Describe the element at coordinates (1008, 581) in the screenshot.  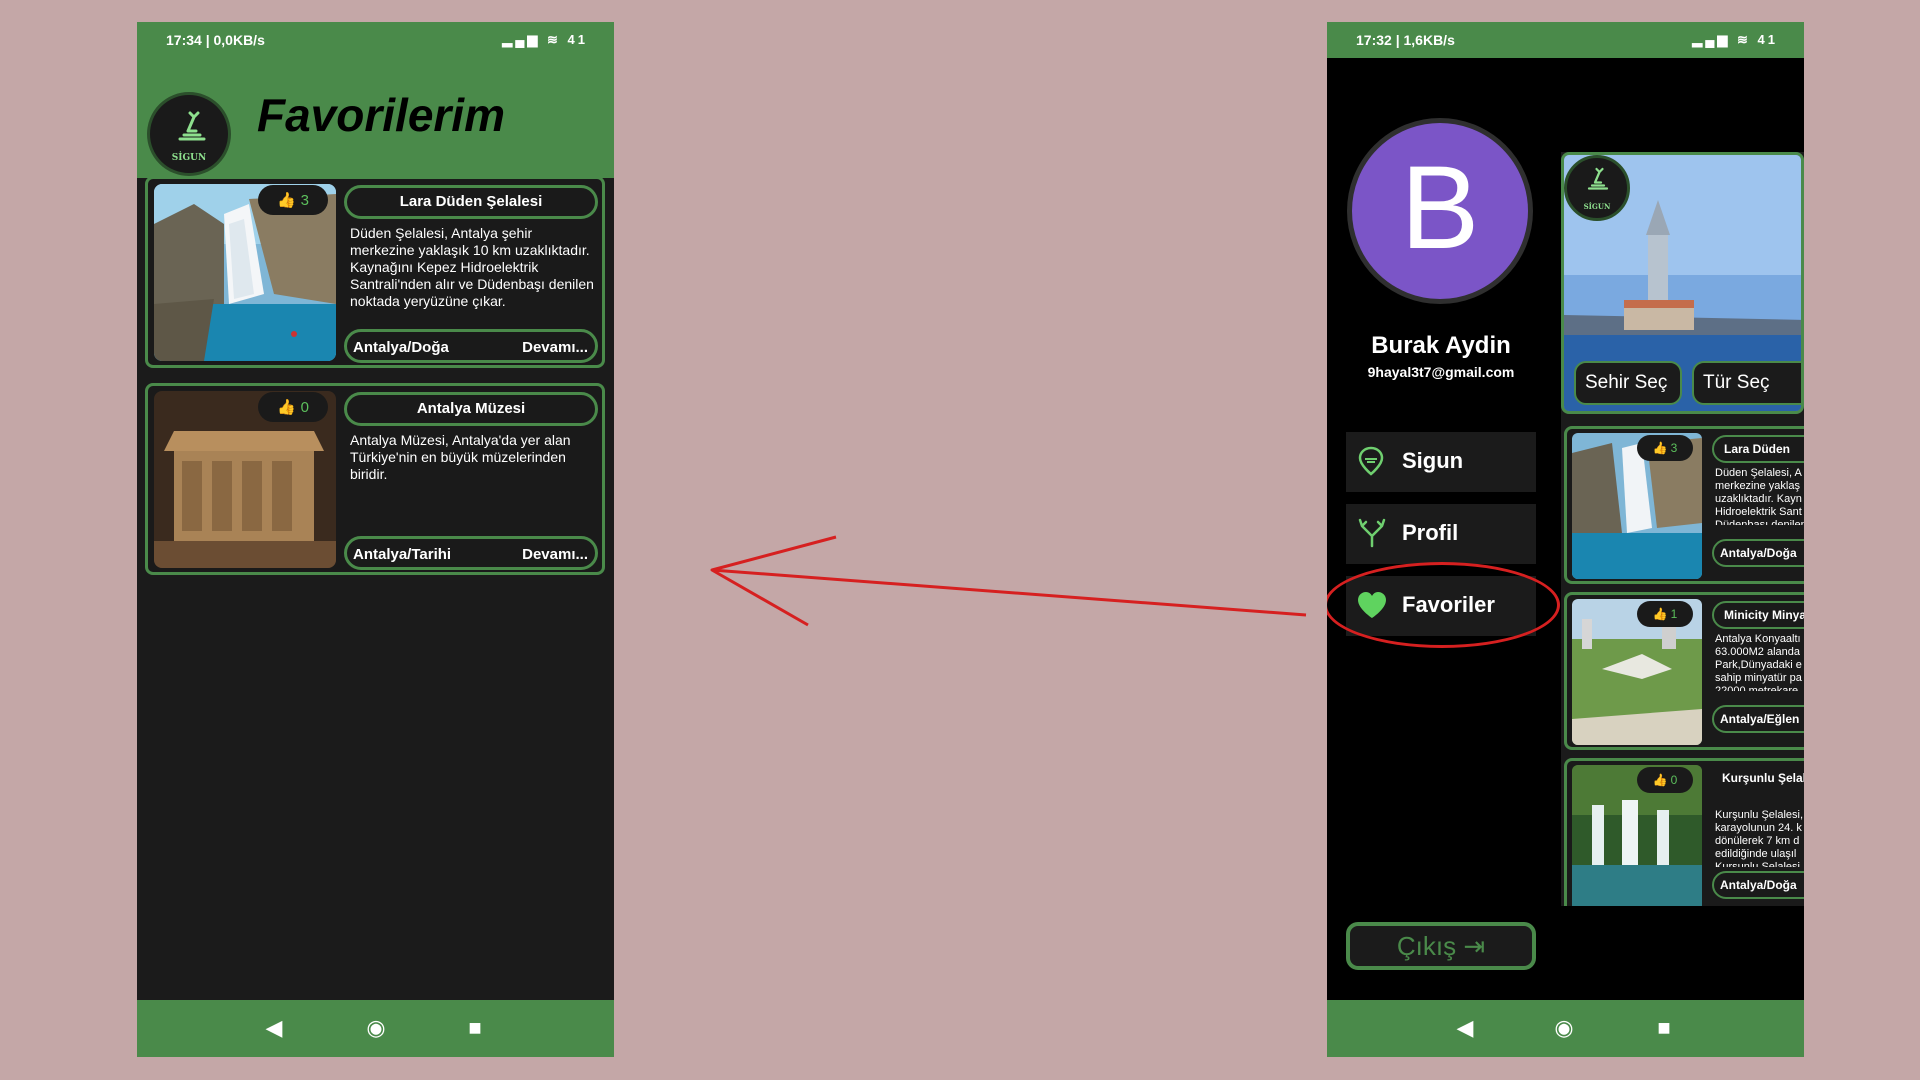
I see `annotation-arrow` at that location.